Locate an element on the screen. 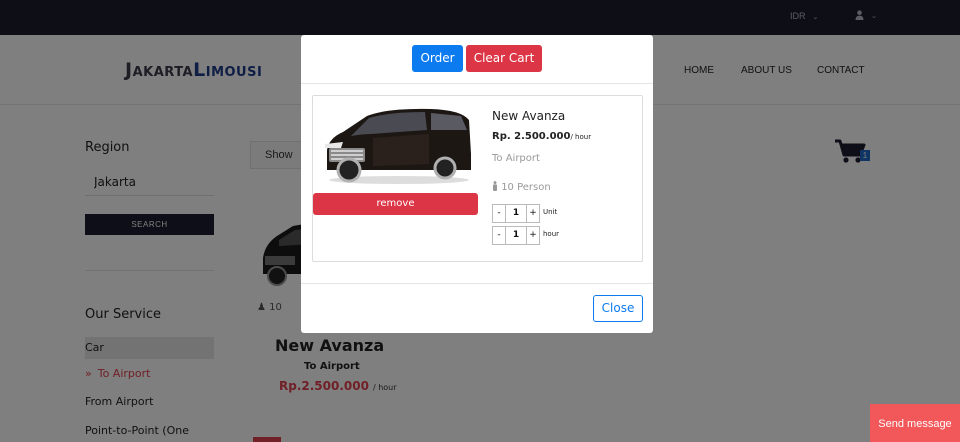 This screenshot has height=442, width=960. hour-quantity-value: 1 is located at coordinates (516, 235).